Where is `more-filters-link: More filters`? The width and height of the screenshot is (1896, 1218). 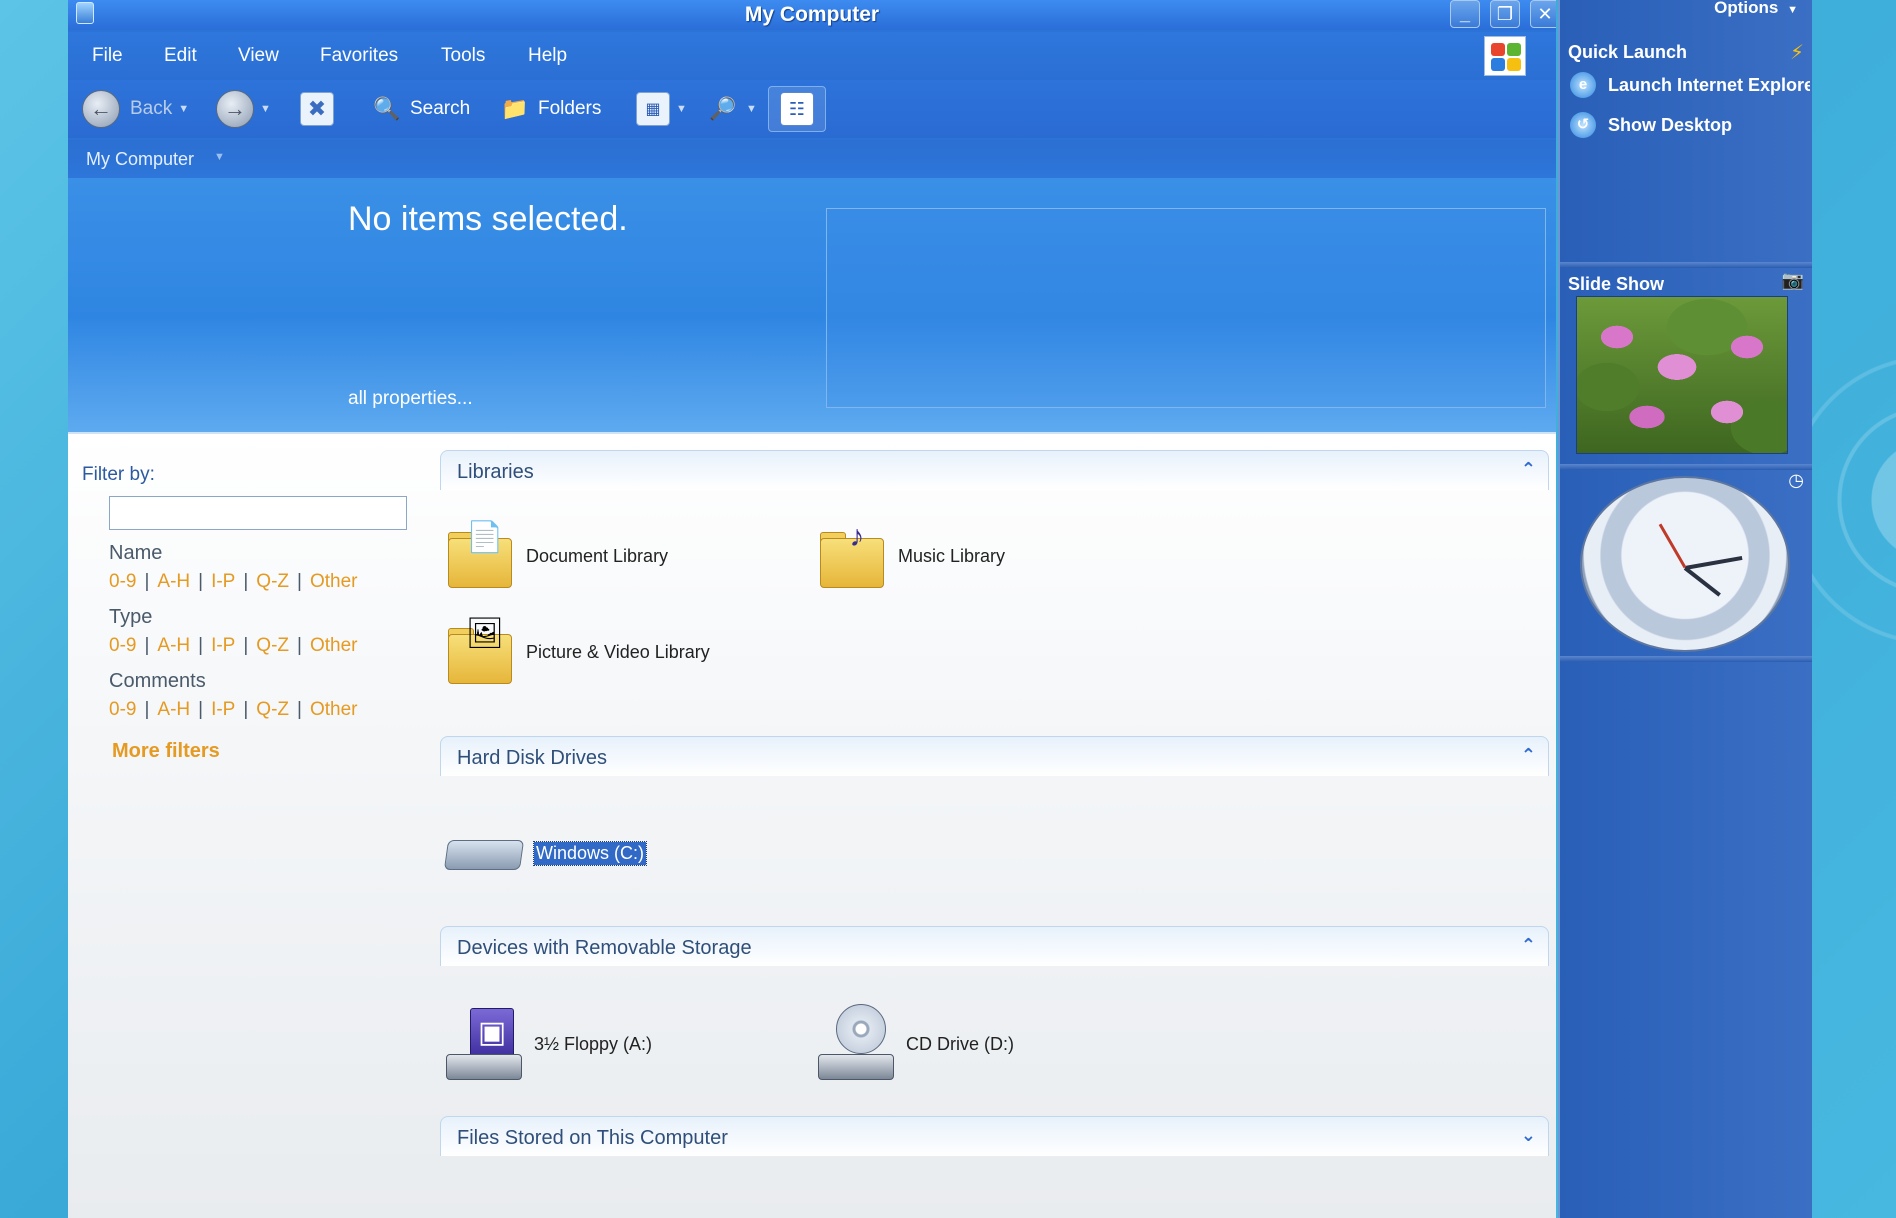
more-filters-link: More filters is located at coordinates (166, 751).